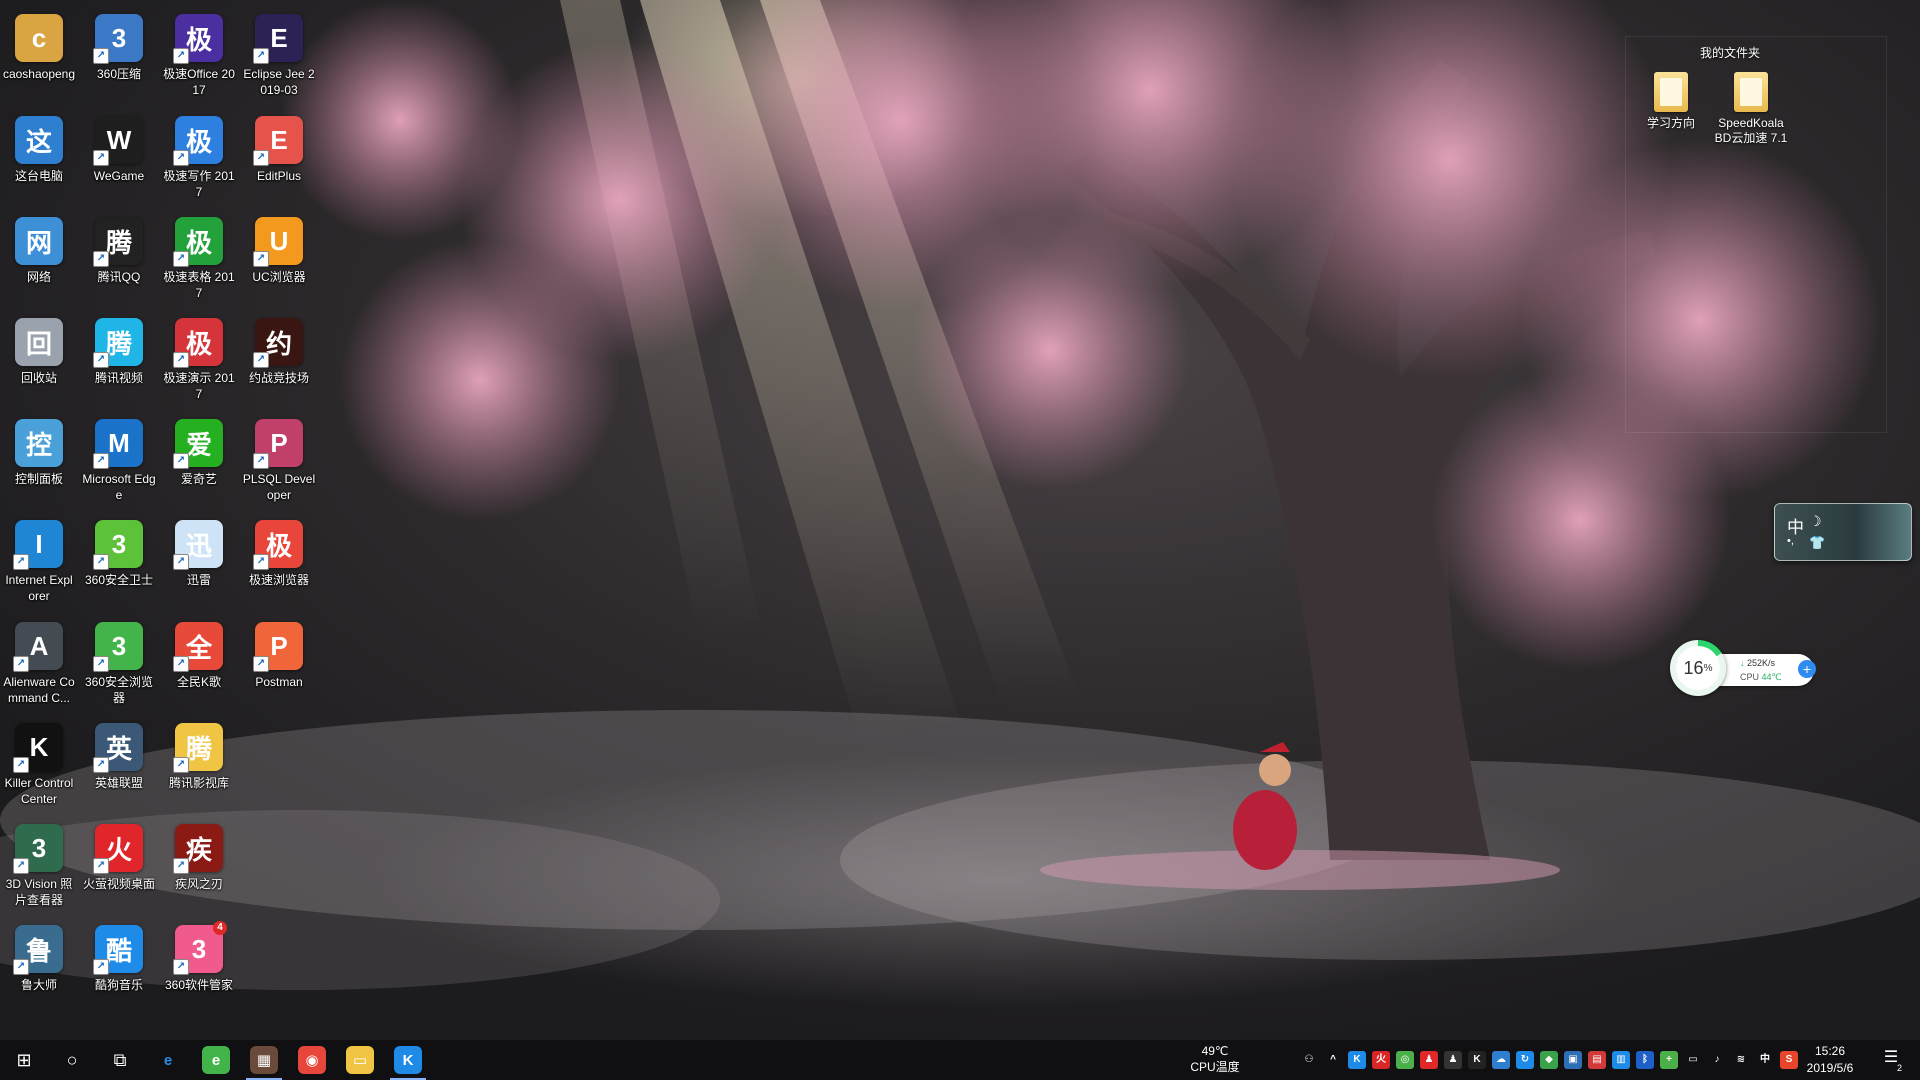  Describe the element at coordinates (119, 147) in the screenshot. I see `desktop-icon: W ↗ WeGame` at that location.